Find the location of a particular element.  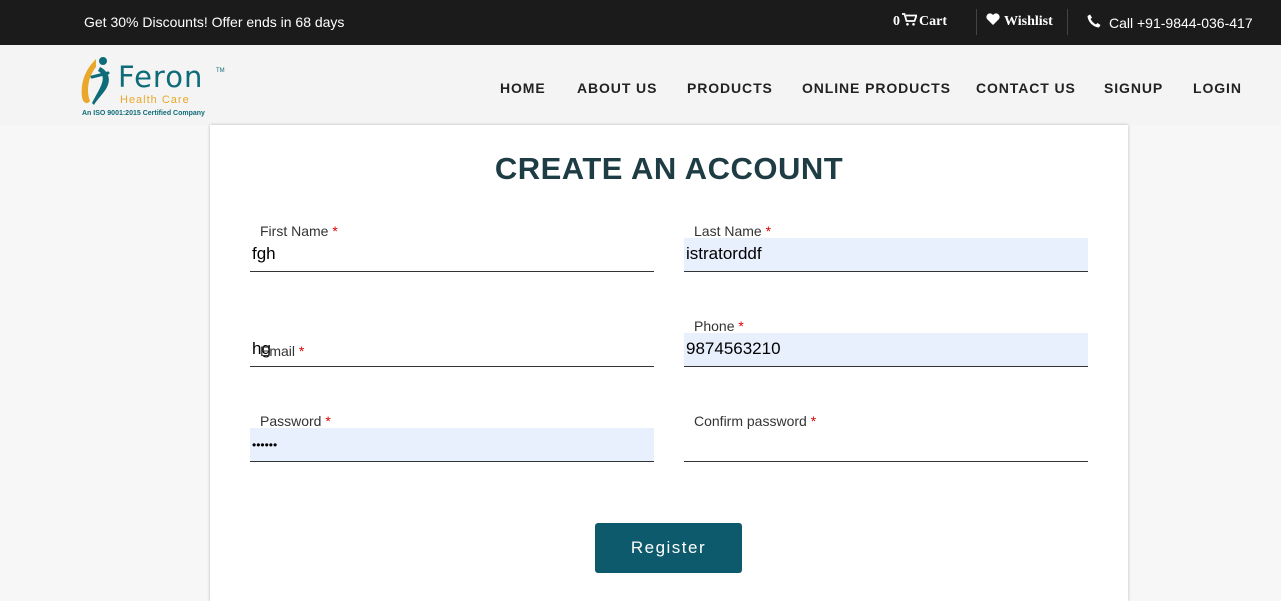

confirm-password-group: Confirm password * is located at coordinates (886, 437).